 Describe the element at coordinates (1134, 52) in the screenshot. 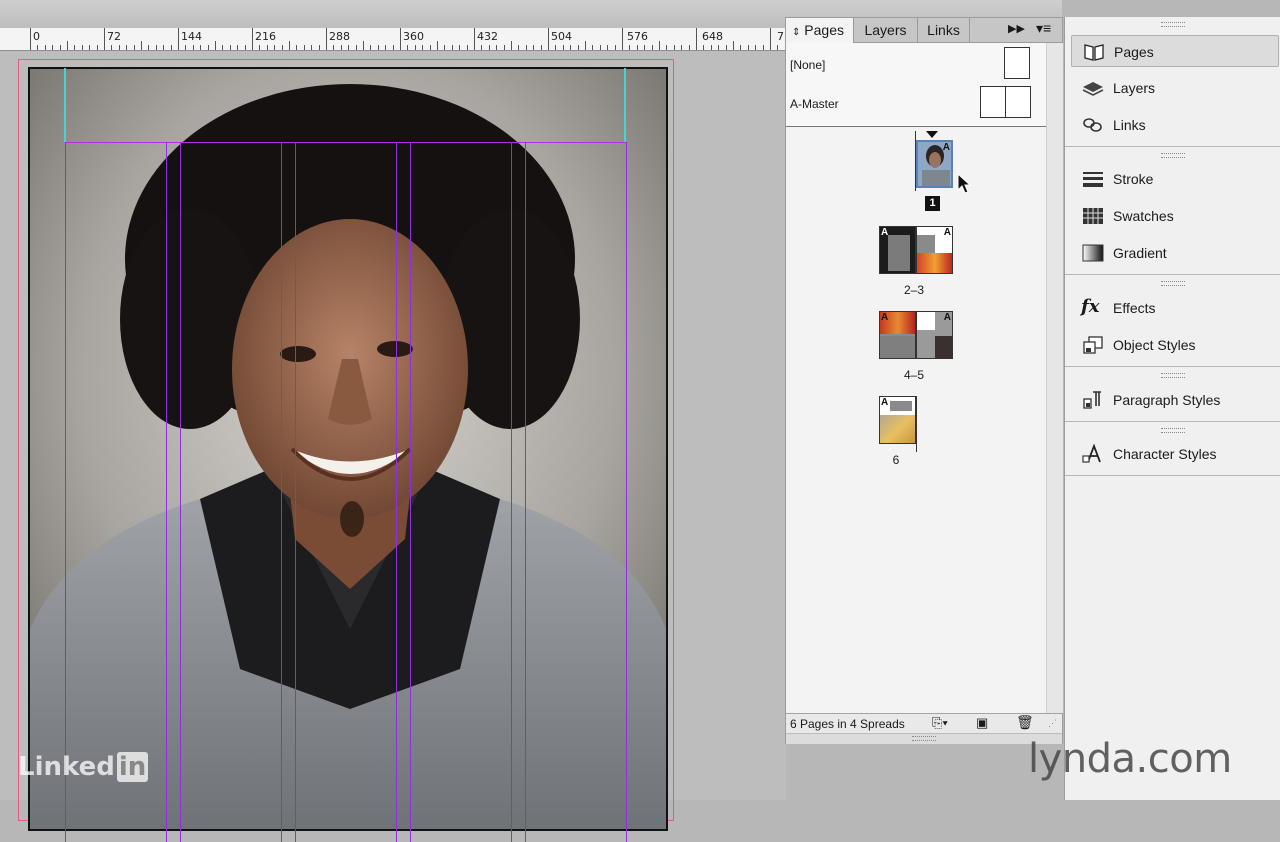

I see `dock-item-label: Pages` at that location.